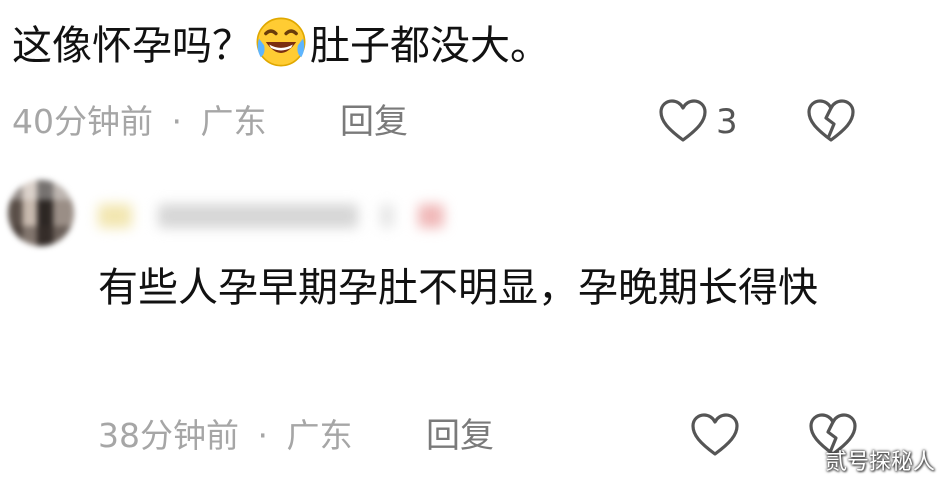 The height and width of the screenshot is (489, 949). I want to click on laughing-crying-emoji-icon, so click(281, 42).